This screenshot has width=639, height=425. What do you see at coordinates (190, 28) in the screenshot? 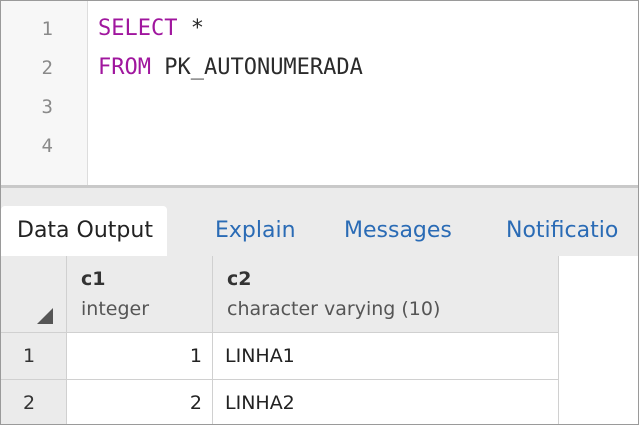
I see `code-text: *` at bounding box center [190, 28].